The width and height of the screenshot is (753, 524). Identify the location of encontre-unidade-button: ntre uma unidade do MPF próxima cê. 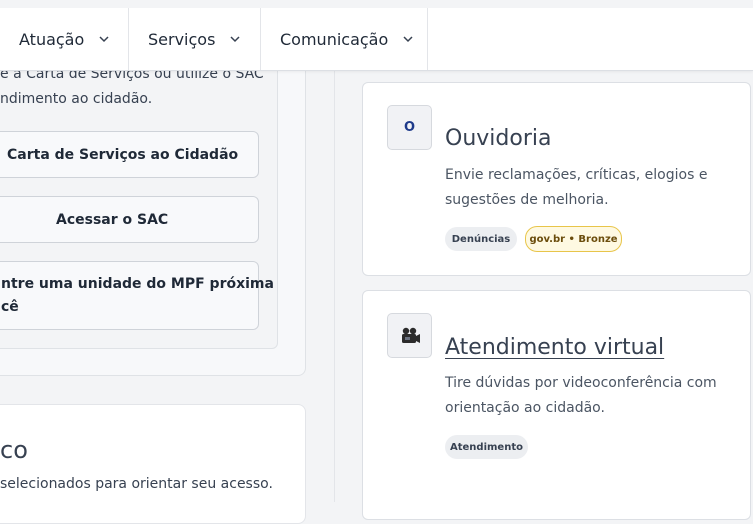
(137, 295).